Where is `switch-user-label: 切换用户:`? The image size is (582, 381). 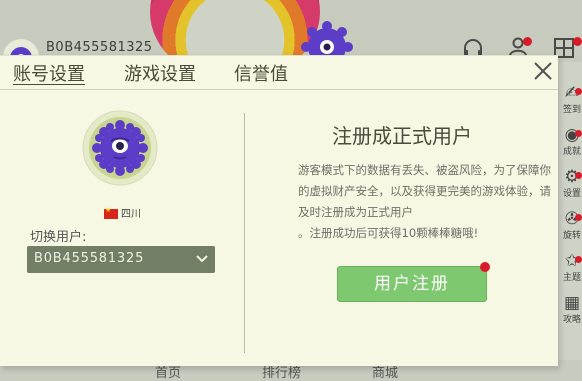 switch-user-label: 切换用户: is located at coordinates (58, 237).